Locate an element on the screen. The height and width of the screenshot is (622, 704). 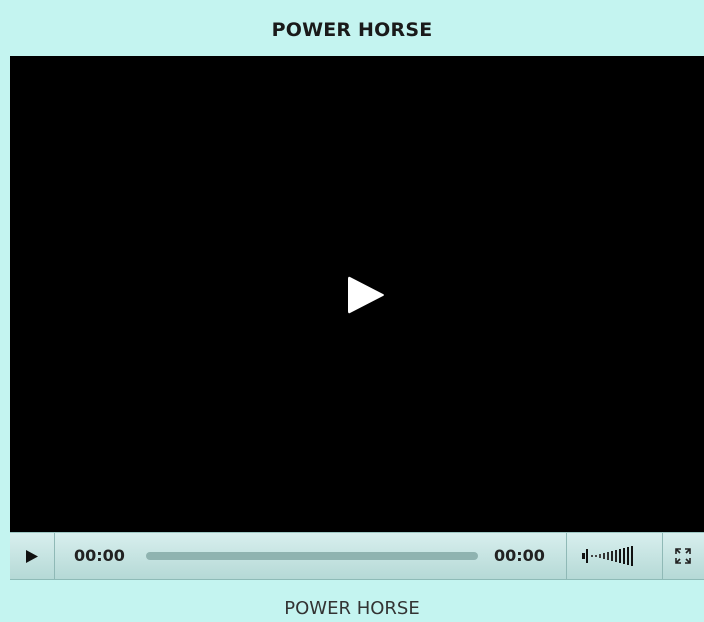
video-title: POWER HORSE is located at coordinates (352, 30).